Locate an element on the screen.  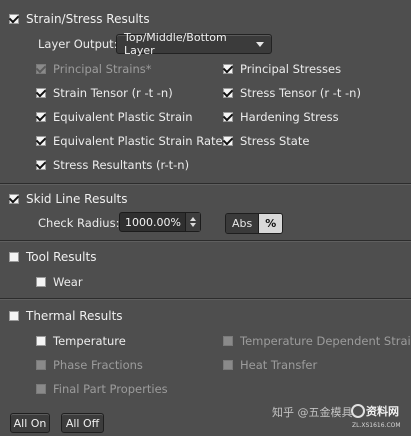
heat-transfer-checkbox is located at coordinates (228, 365).